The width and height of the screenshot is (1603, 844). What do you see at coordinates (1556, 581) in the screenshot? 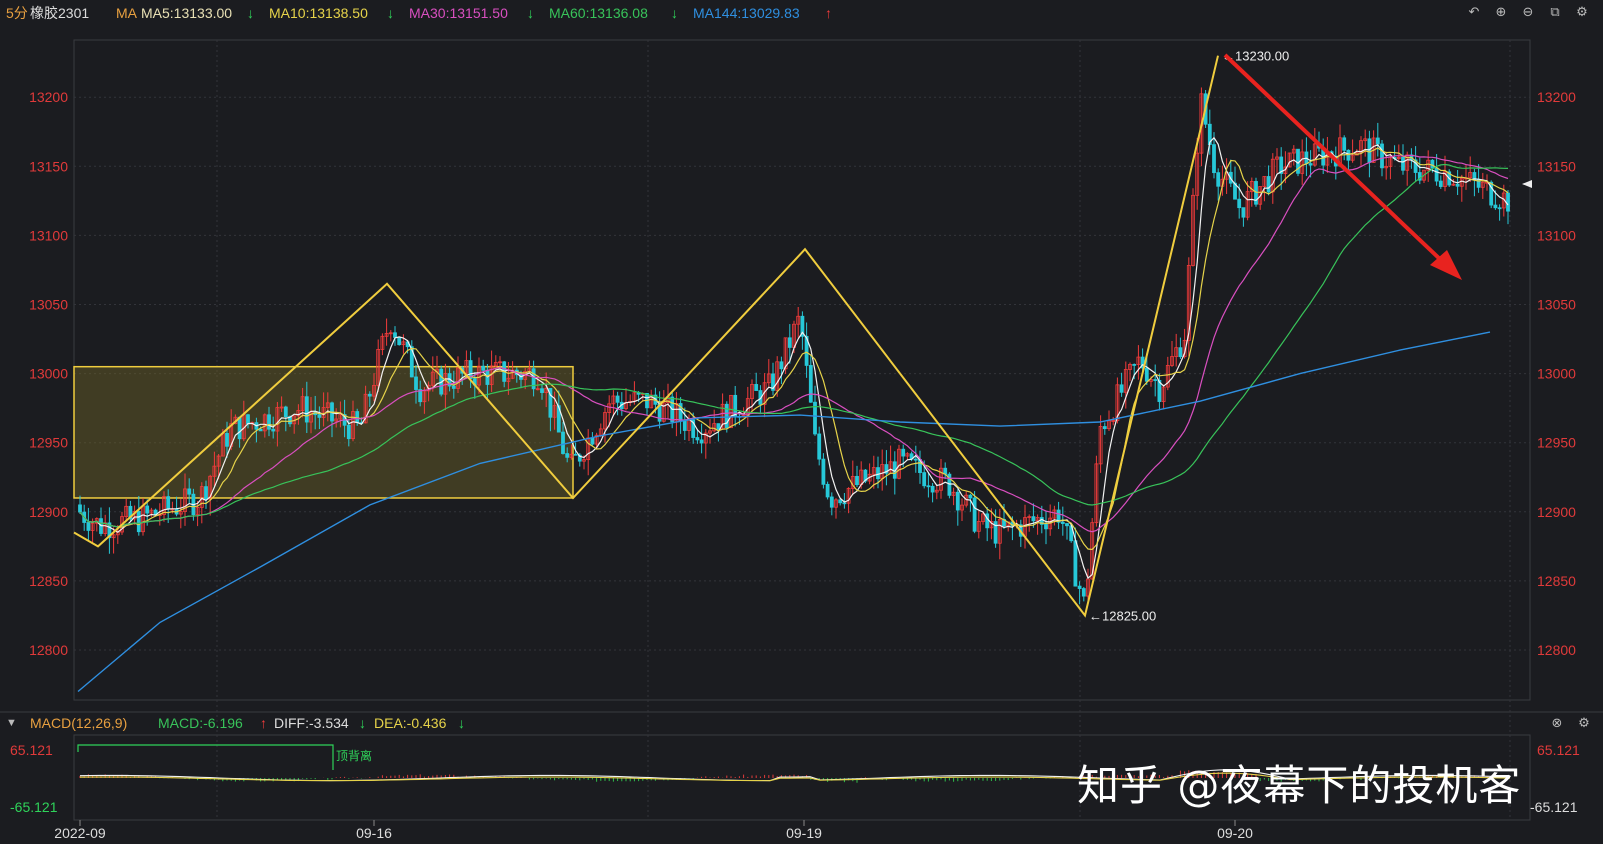
I see `y-tick-right: 12850` at bounding box center [1556, 581].